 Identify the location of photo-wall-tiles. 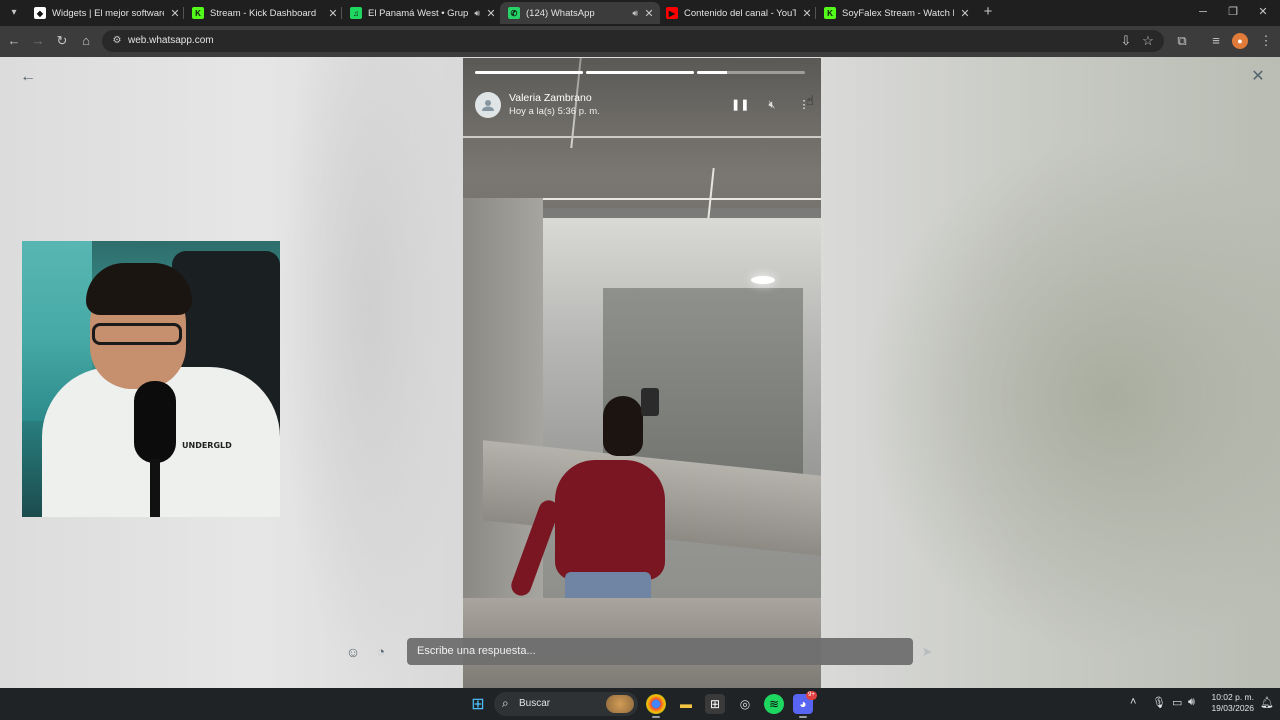
(503, 428).